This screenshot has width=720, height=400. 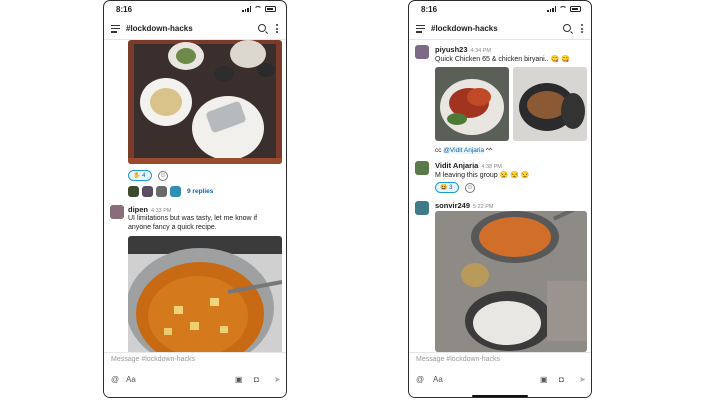 What do you see at coordinates (140, 175) in the screenshot?
I see `reaction-pill: ✋ 4` at bounding box center [140, 175].